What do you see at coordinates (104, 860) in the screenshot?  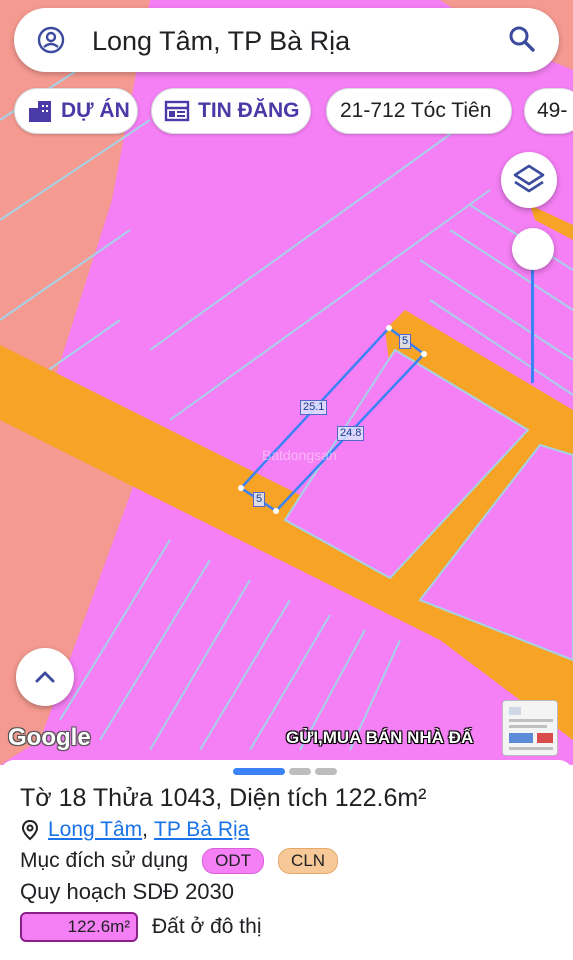 I see `usage-label: Mục đích sử dụng` at bounding box center [104, 860].